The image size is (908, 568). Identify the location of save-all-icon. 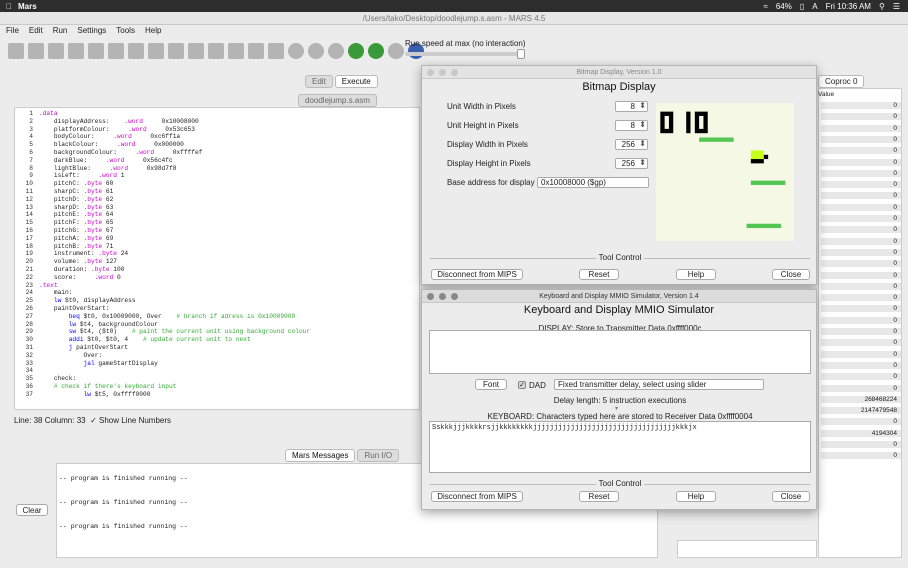
(76, 51).